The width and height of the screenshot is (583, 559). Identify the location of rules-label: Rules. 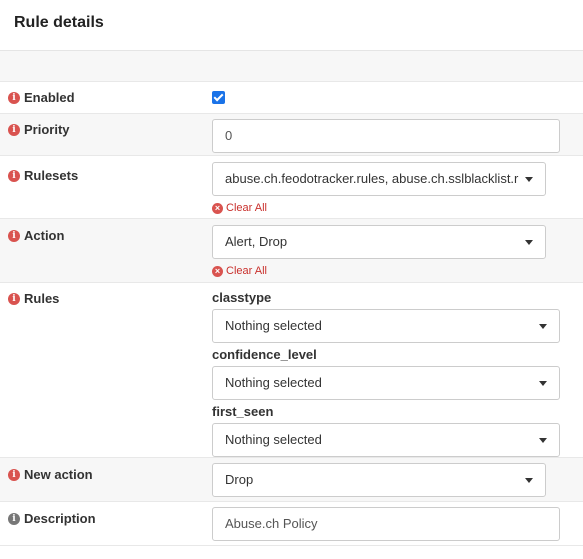
(42, 298).